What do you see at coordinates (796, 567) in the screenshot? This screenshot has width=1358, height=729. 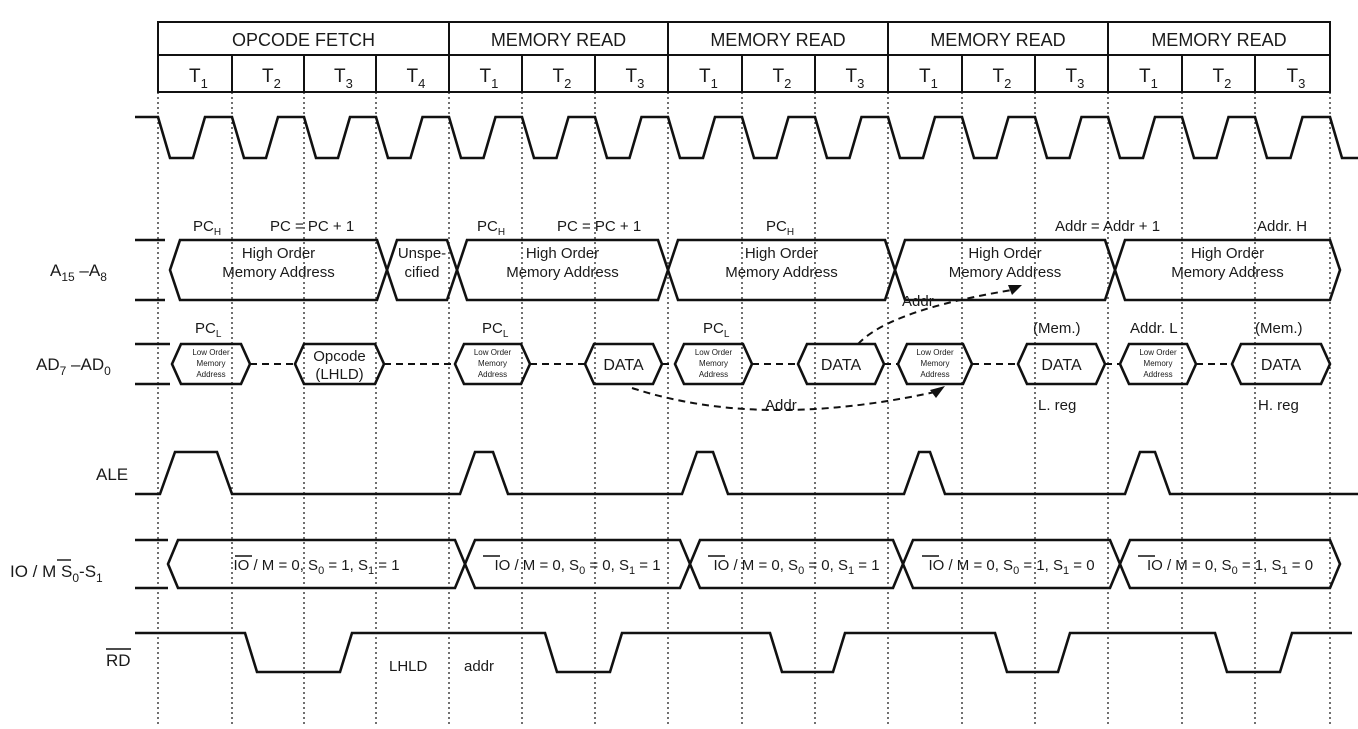 I see `status-text: IO / M = 0, S0 = 0, S1 = 1` at bounding box center [796, 567].